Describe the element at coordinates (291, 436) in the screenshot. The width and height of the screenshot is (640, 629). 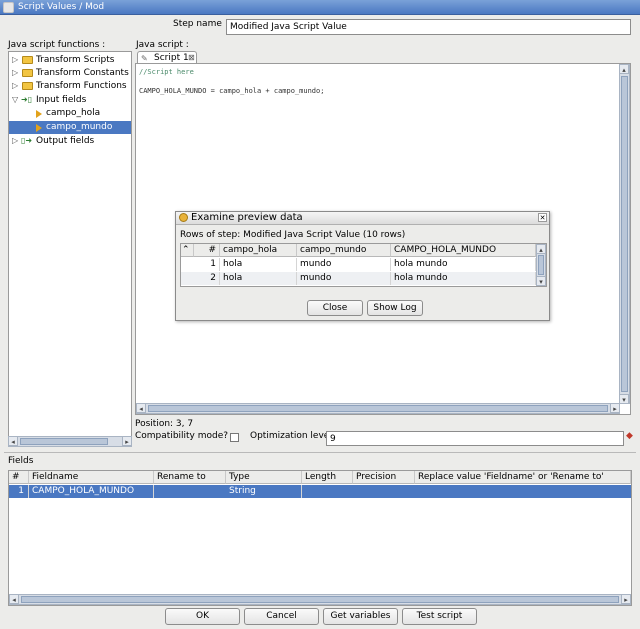
I see `optimization-label: Optimization level` at that location.